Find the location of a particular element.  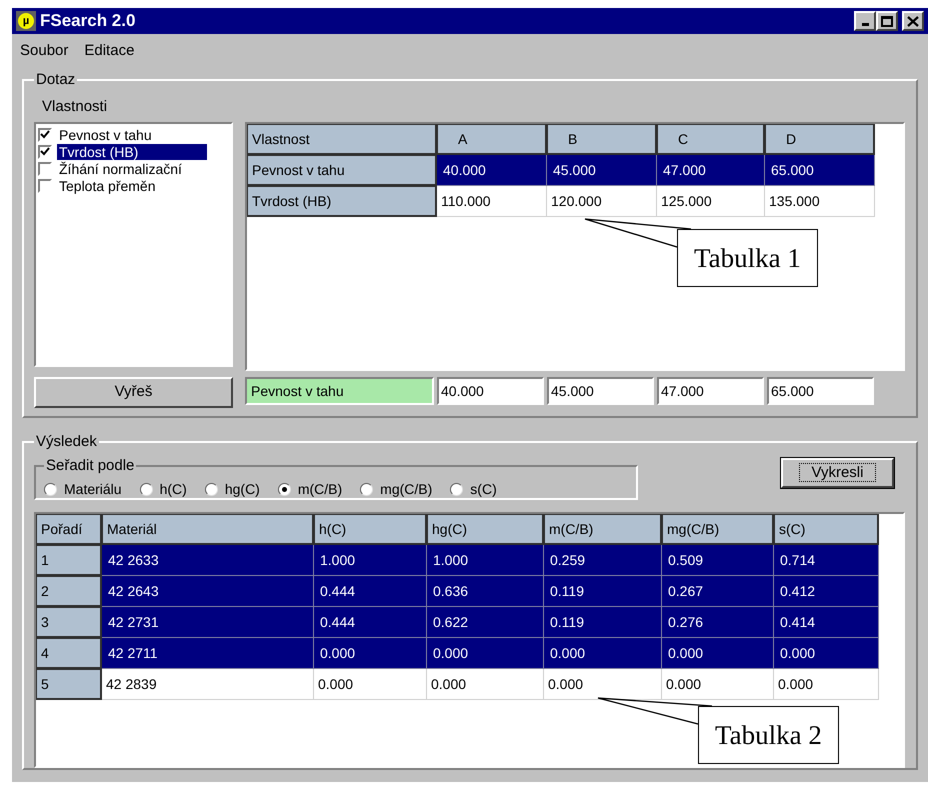

table-row: 4 42 2711 0.000 0.000 0.000 0.000 0.000 is located at coordinates (469, 653).